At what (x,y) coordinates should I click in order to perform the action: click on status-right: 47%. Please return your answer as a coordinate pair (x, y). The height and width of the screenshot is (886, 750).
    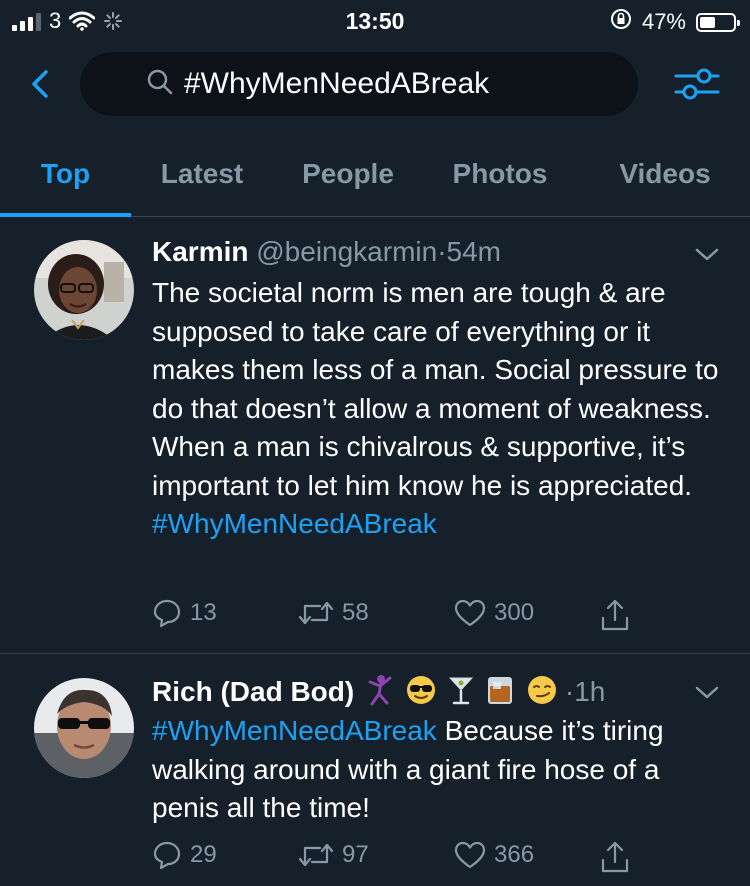
    Looking at the image, I should click on (675, 22).